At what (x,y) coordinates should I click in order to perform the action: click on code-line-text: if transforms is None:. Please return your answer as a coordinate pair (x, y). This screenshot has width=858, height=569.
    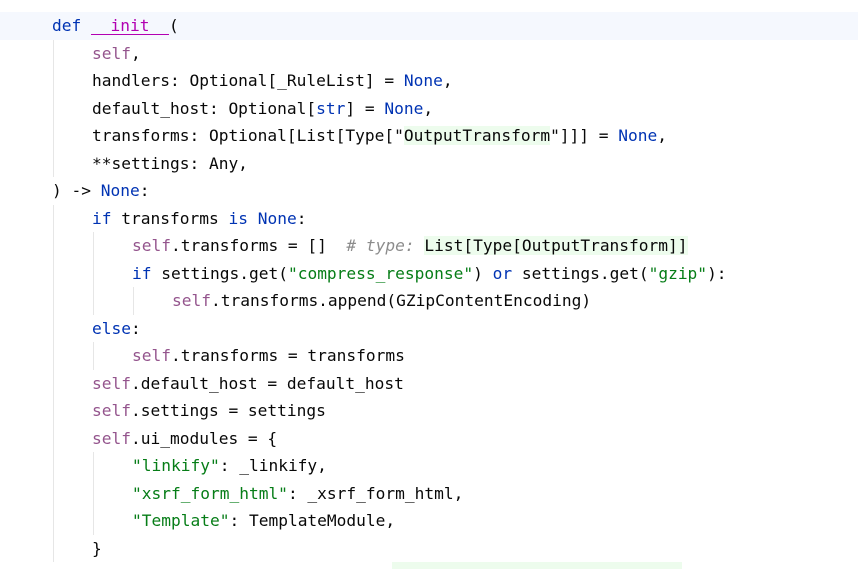
    Looking at the image, I should click on (199, 219).